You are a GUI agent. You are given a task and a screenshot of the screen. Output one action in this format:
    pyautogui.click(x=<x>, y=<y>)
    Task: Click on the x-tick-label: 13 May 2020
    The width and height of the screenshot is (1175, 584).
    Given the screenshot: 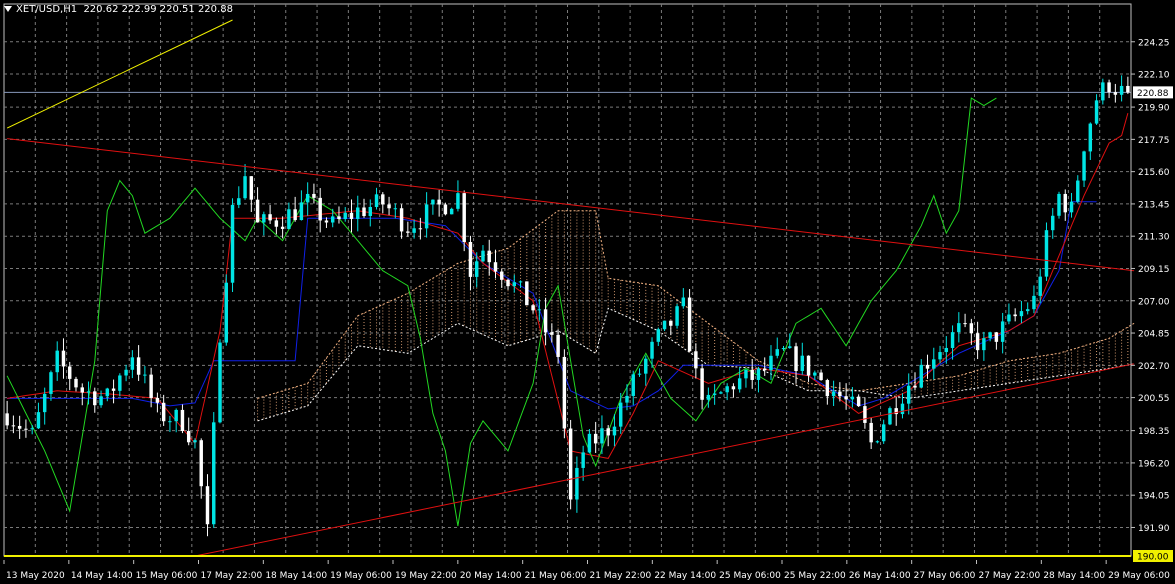 What is the action you would take?
    pyautogui.click(x=35, y=576)
    